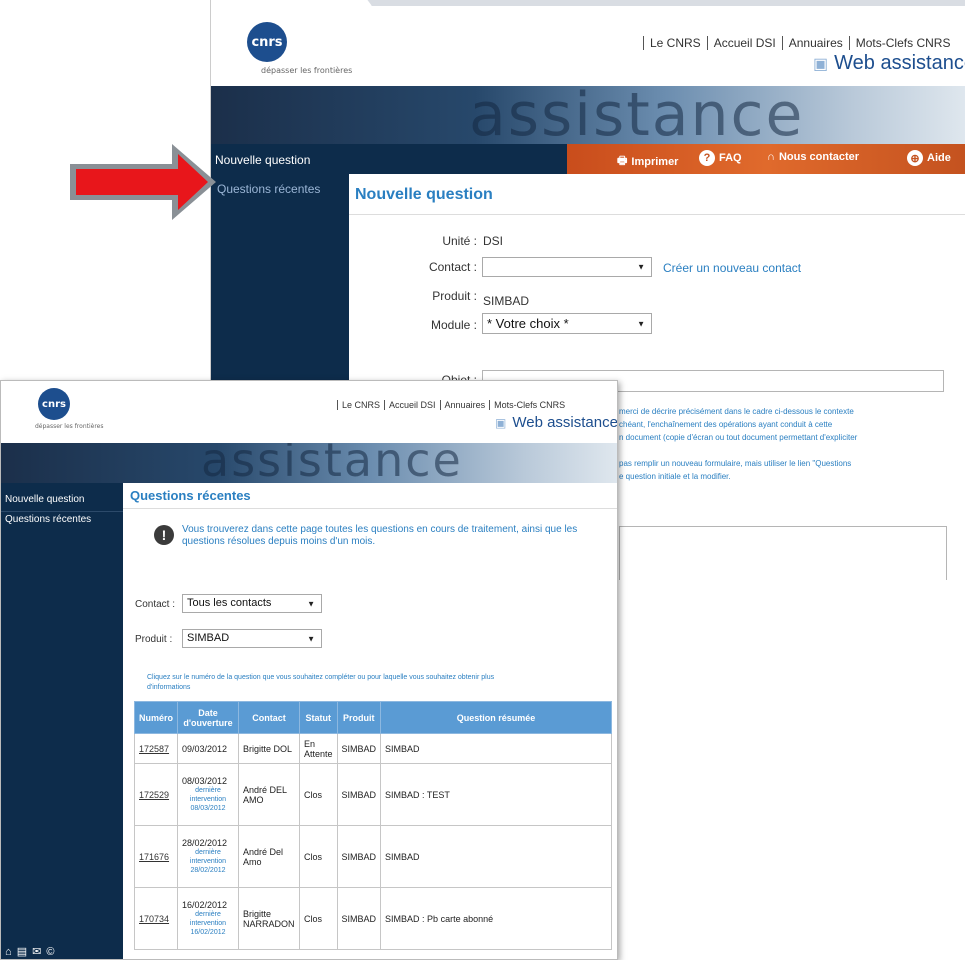  Describe the element at coordinates (567, 267) in the screenshot. I see `contact-select: ▼` at that location.